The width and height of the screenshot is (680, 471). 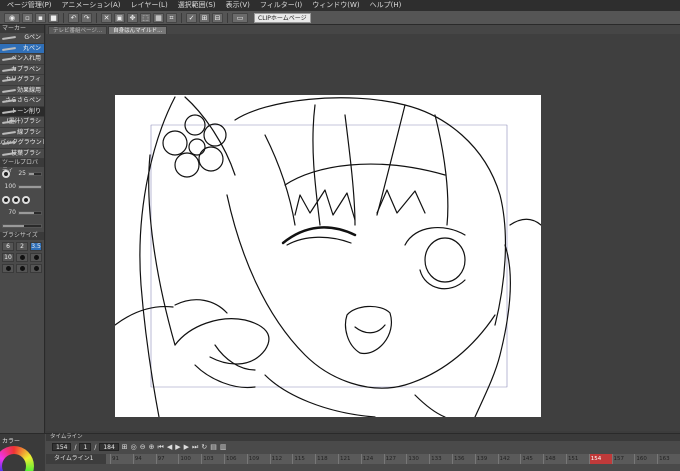 I want to click on frame-number: 112, so click(x=281, y=459).